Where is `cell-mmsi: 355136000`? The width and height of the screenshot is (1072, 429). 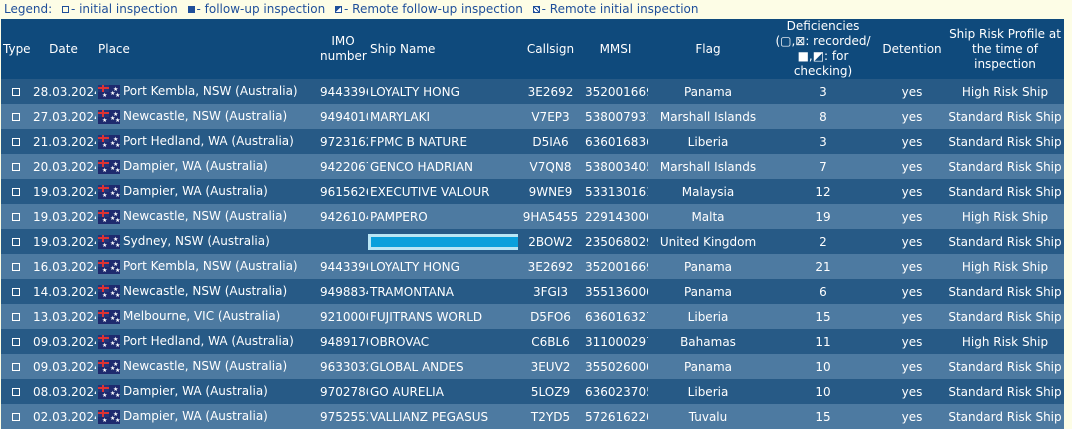 cell-mmsi: 355136000 is located at coordinates (616, 291).